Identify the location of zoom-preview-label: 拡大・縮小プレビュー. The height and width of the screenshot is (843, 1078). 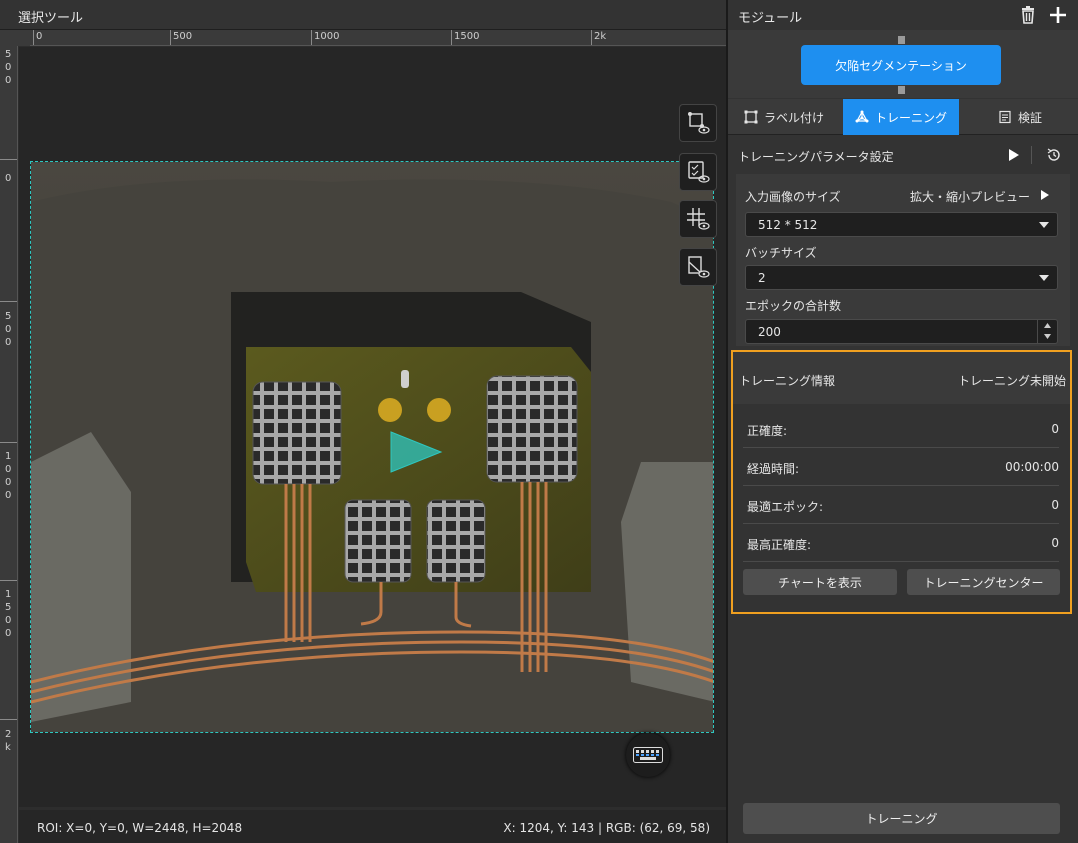
(970, 196).